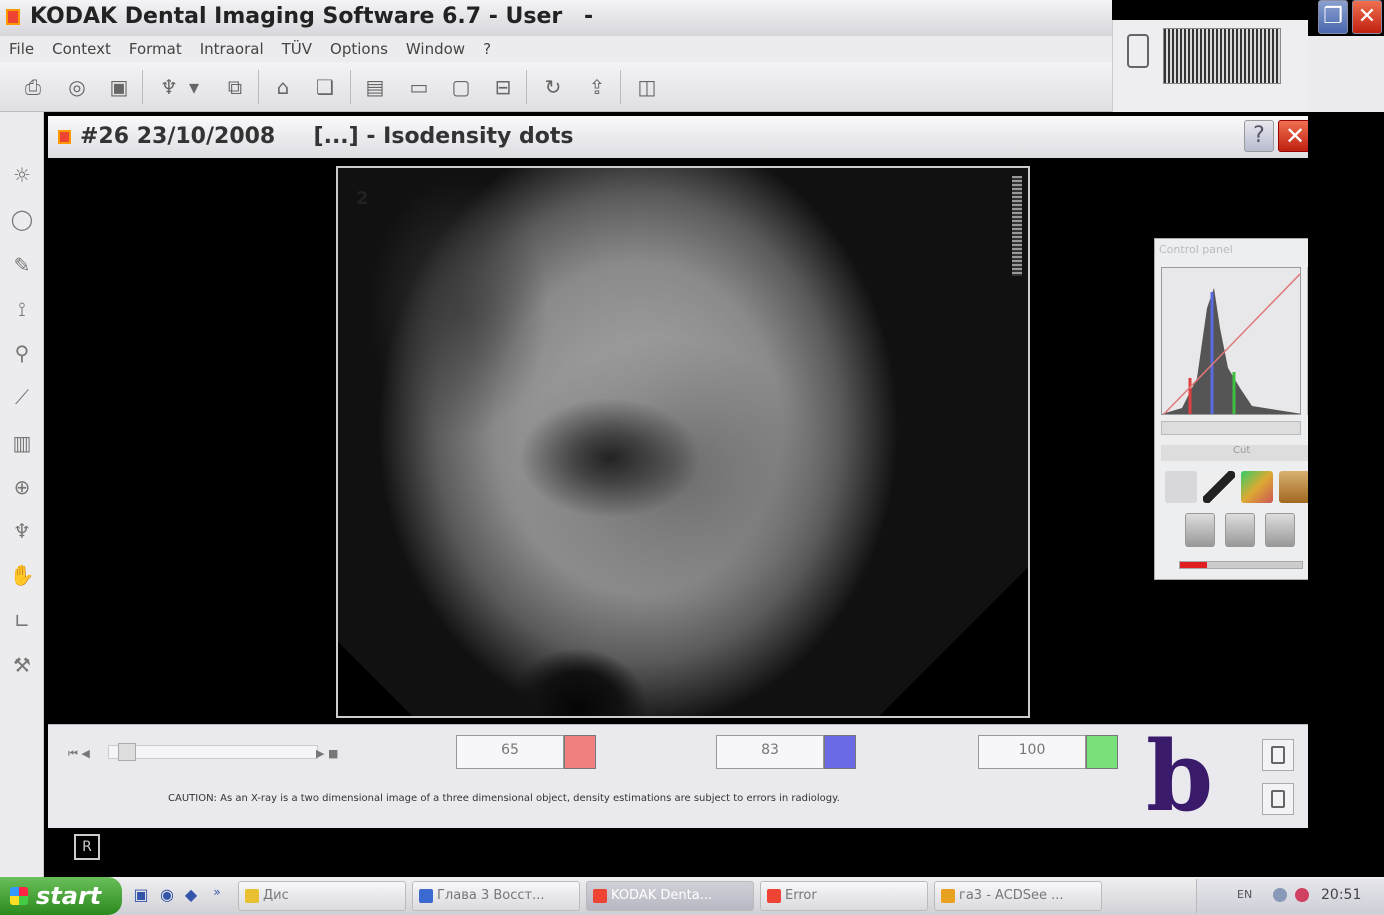 Image resolution: width=1384 pixels, height=915 pixels. I want to click on film-icon: ▣, so click(119, 87).